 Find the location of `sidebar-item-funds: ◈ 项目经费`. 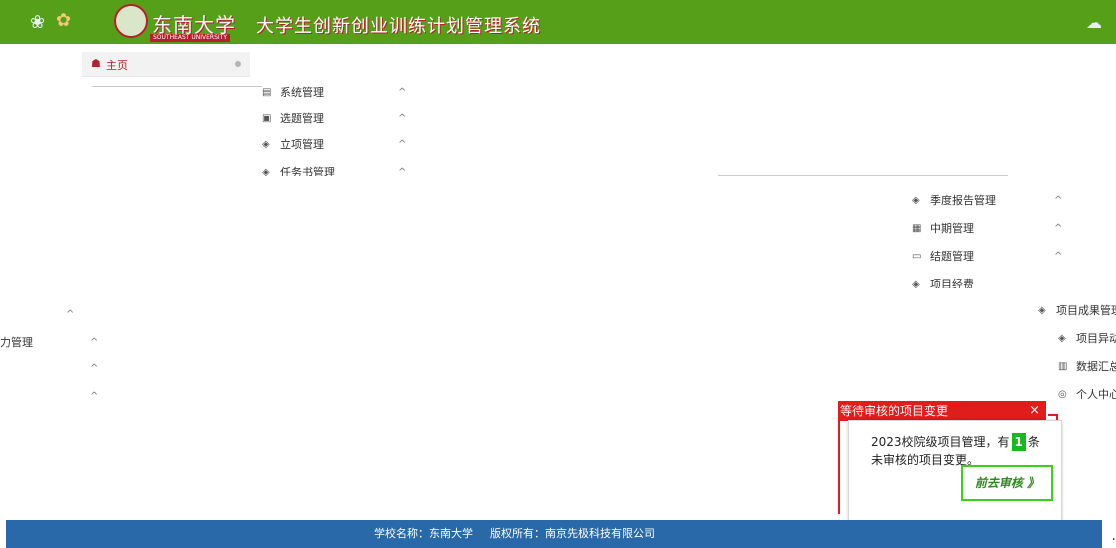

sidebar-item-funds: ◈ 项目经费 is located at coordinates (997, 280).